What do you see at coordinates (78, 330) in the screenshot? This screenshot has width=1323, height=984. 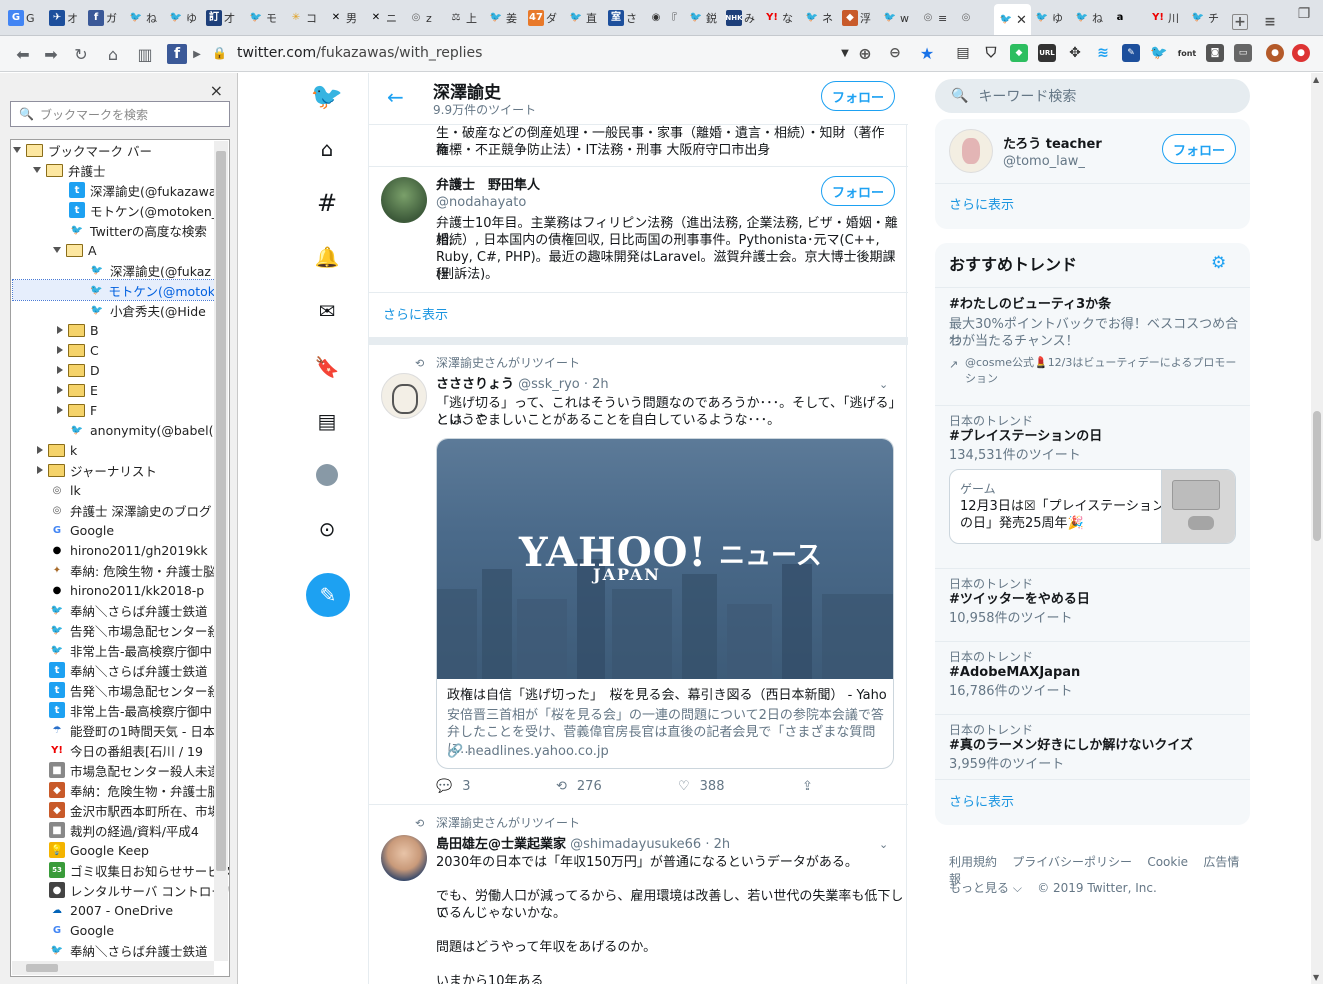 I see `tree-folder: B` at bounding box center [78, 330].